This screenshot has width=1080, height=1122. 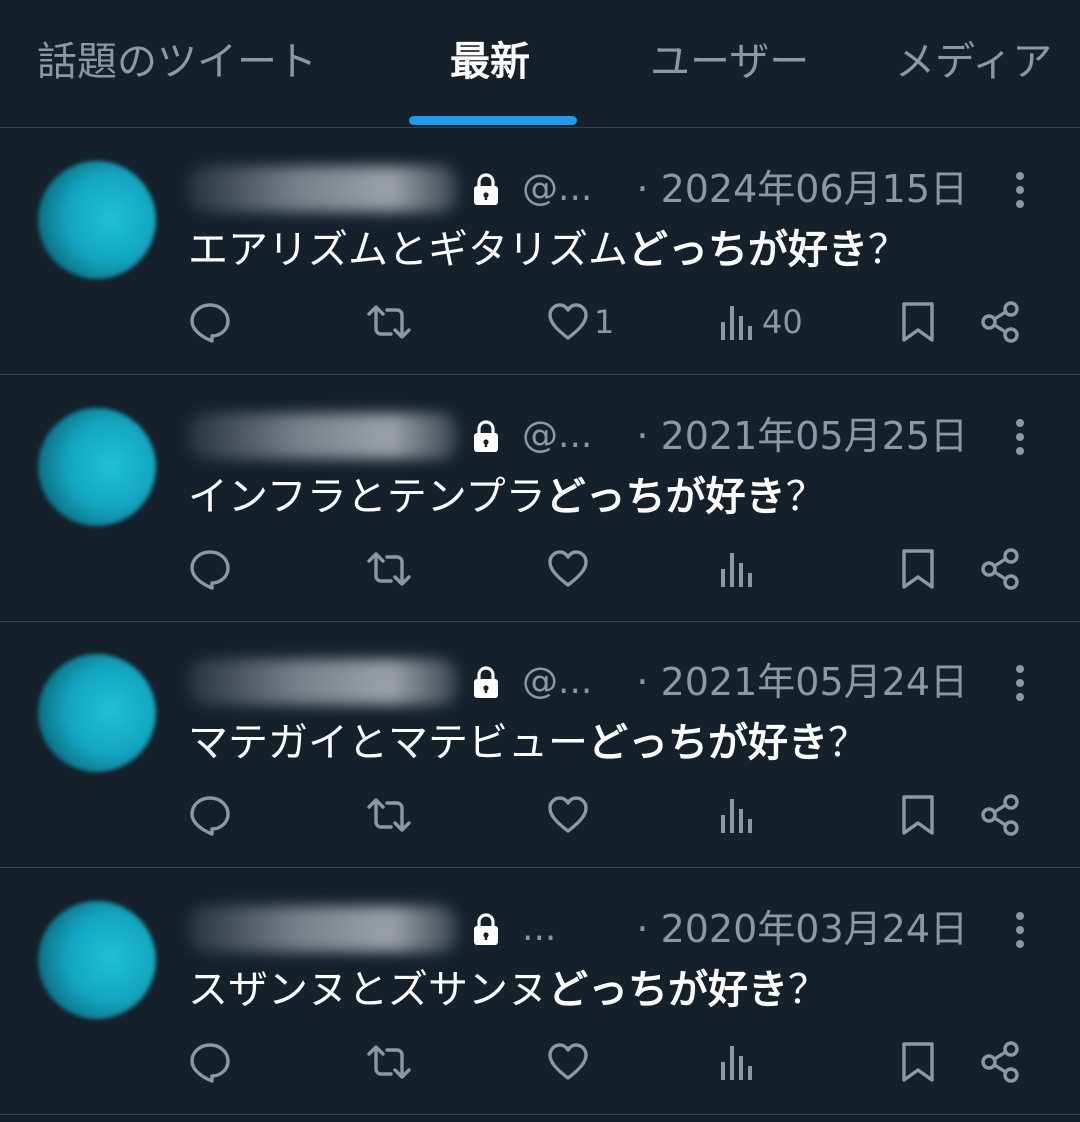 I want to click on tweet-text-plain: インフラとテンプラ, so click(x=367, y=497).